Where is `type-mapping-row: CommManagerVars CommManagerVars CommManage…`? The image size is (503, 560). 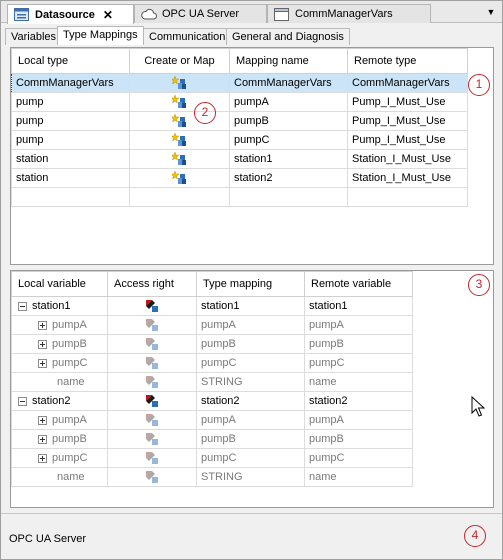 type-mapping-row: CommManagerVars CommManagerVars CommManage… is located at coordinates (239, 83).